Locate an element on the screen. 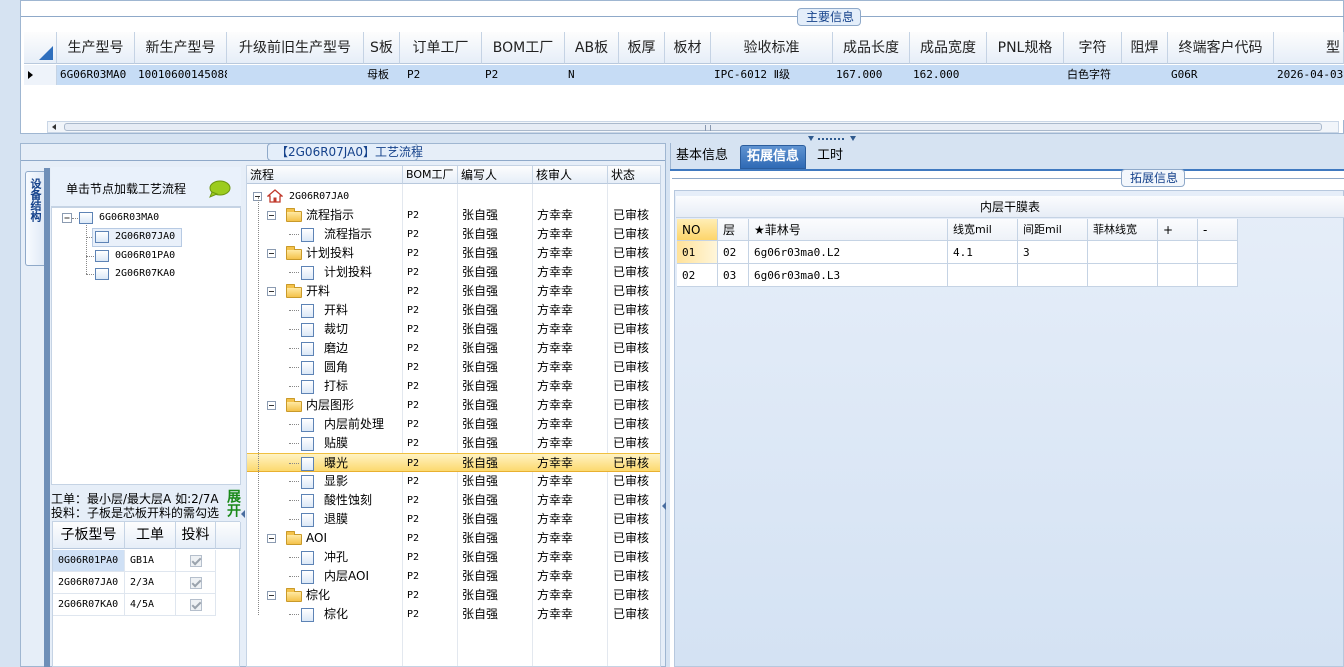  process-step-label: 曝光 is located at coordinates (336, 463).